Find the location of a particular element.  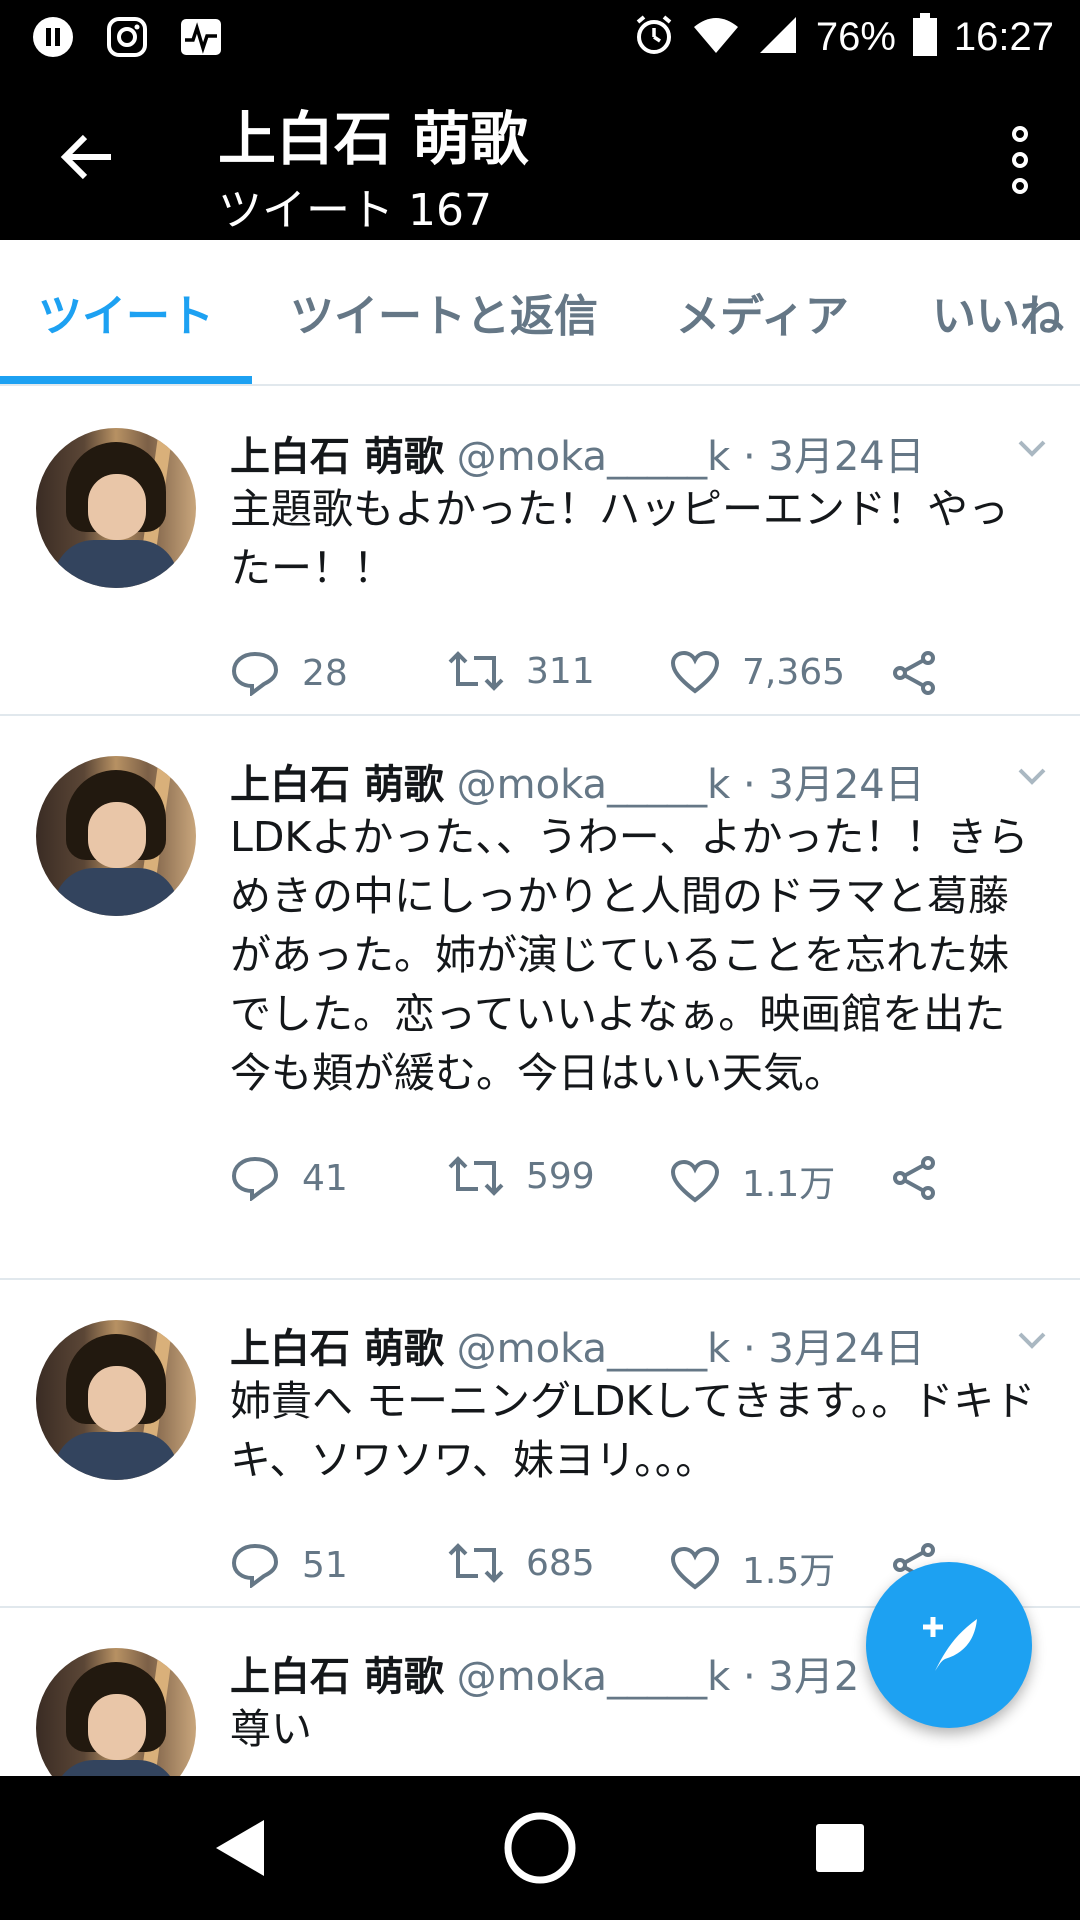

reply-count: 28 is located at coordinates (325, 673).